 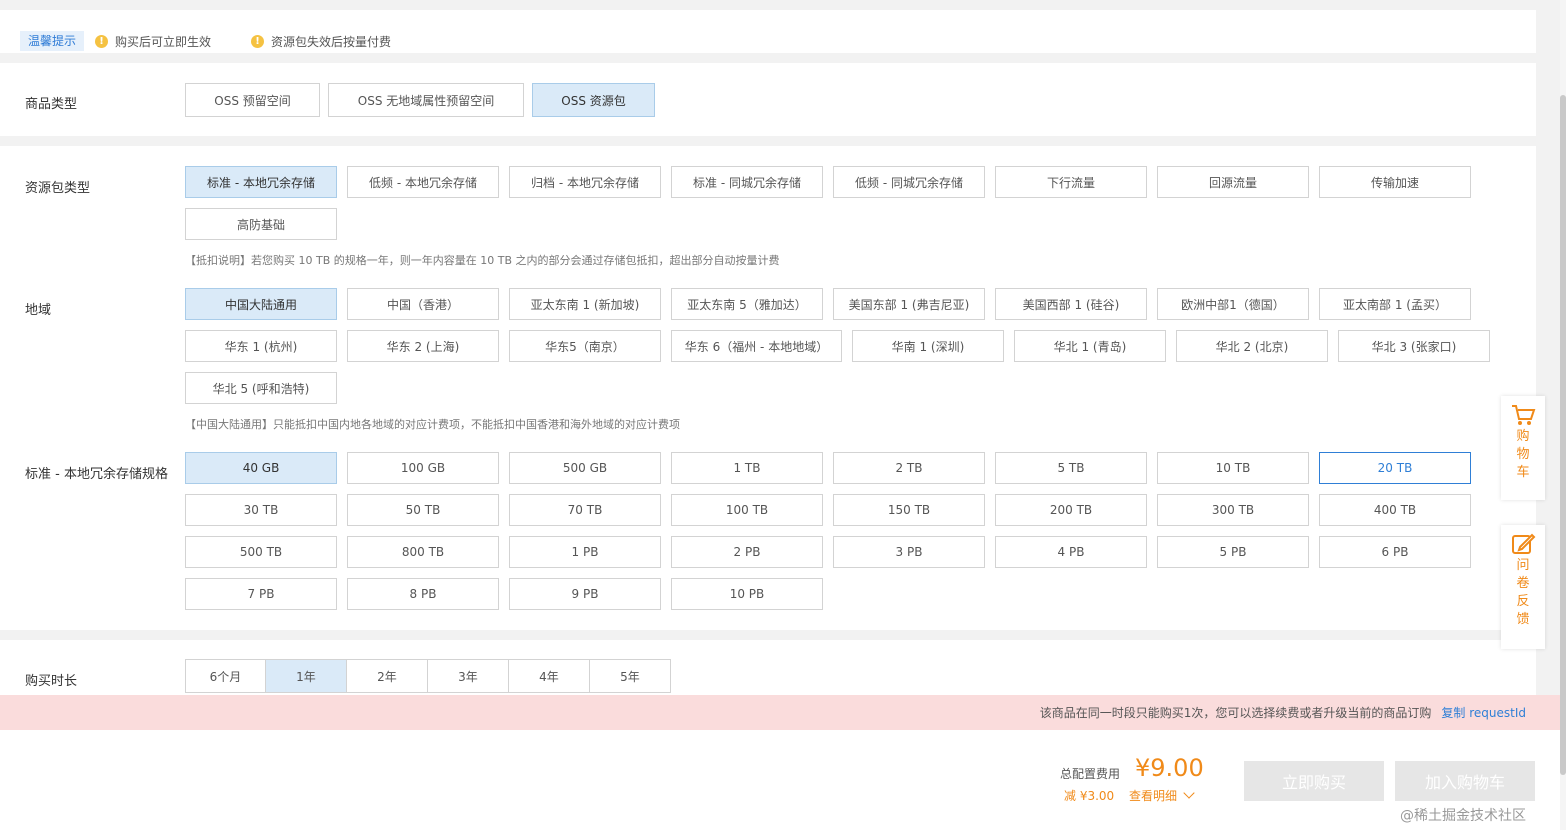 I want to click on package-type-option: 低频 - 同城冗余存储, so click(x=909, y=182).